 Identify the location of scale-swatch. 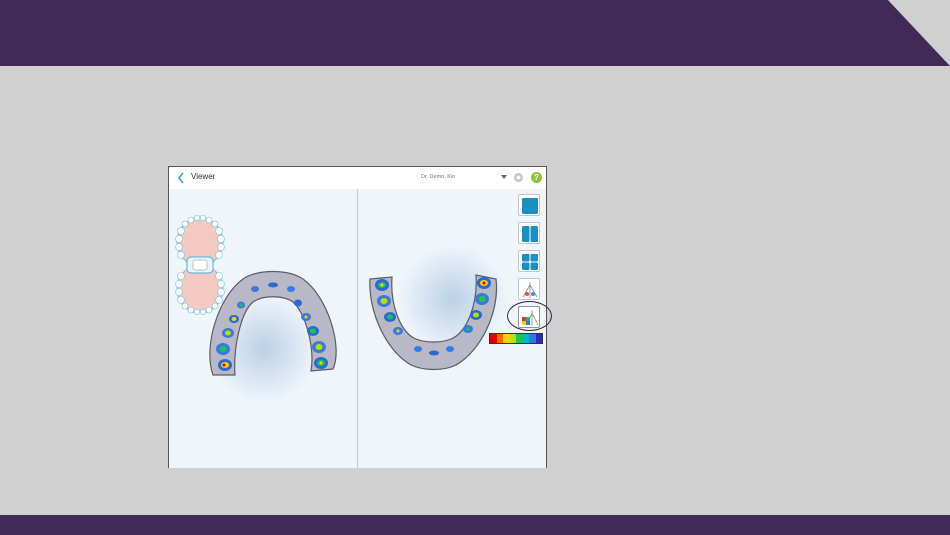
(538, 338).